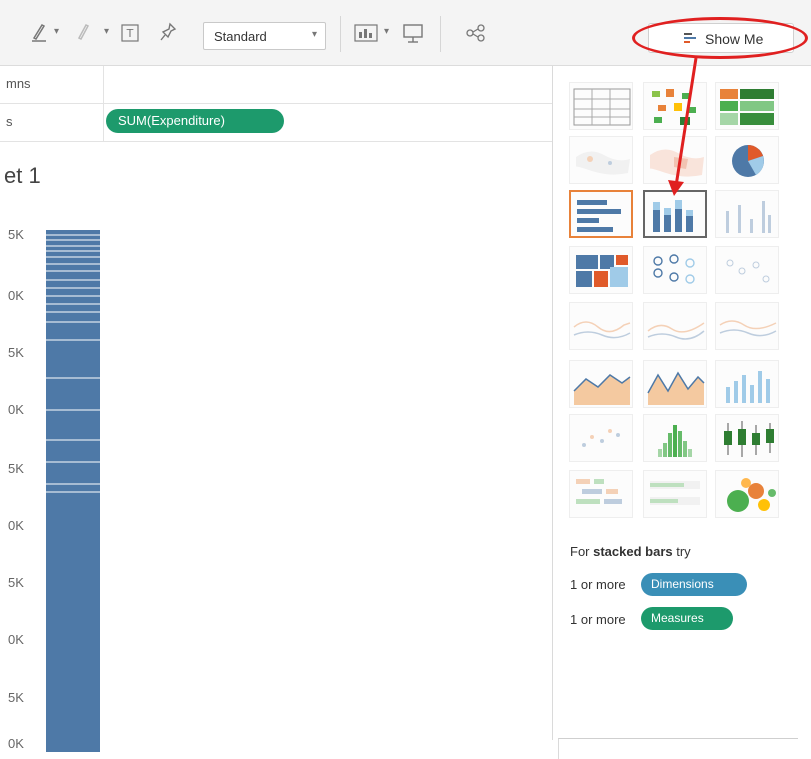 The width and height of the screenshot is (811, 759). What do you see at coordinates (240, 36) in the screenshot?
I see `mark-size-value: Standard` at bounding box center [240, 36].